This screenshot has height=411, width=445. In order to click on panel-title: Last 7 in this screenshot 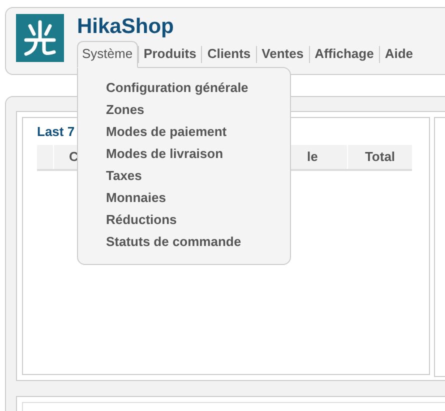, I will do `click(56, 132)`.